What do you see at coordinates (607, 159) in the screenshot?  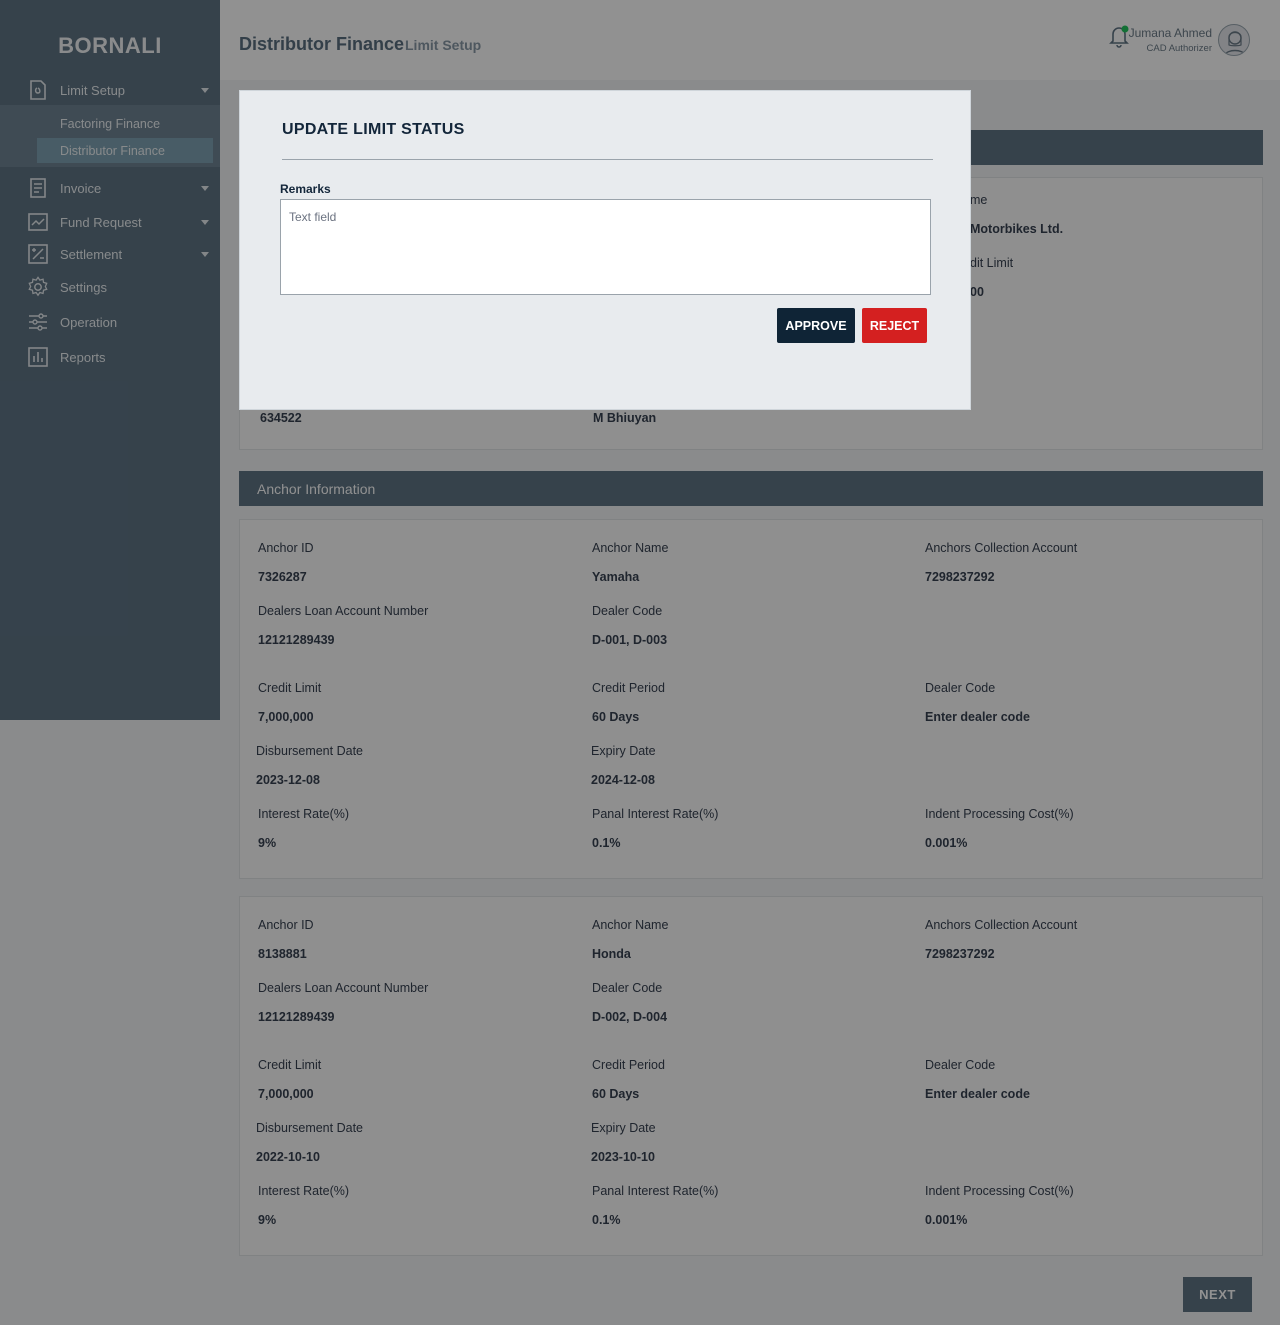 I see `modal-divider` at bounding box center [607, 159].